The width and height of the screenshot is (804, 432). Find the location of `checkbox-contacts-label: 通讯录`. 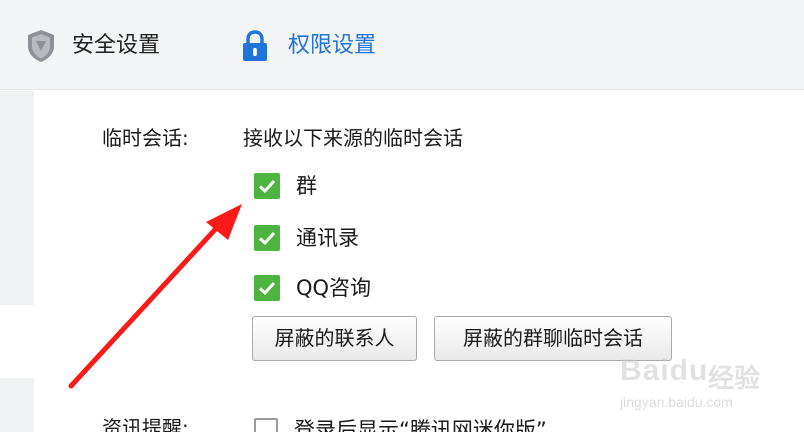

checkbox-contacts-label: 通讯录 is located at coordinates (327, 238).